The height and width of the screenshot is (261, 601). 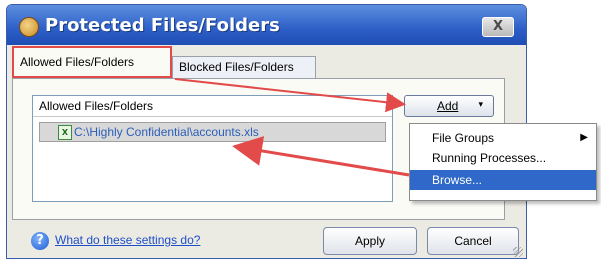 I want to click on title-bar: Protected Files/Folders X, so click(x=266, y=25).